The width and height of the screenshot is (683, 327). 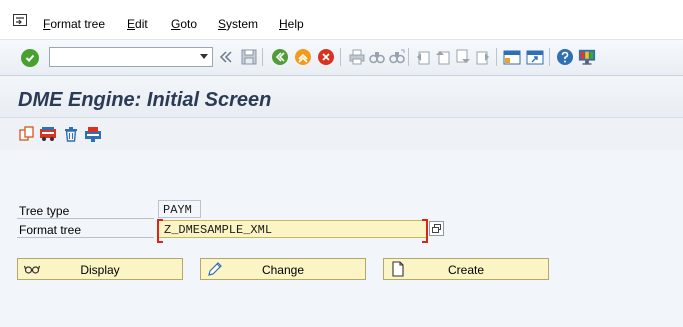 What do you see at coordinates (292, 231) in the screenshot?
I see `format-tree-input: Z_DMESAMPLE_XML` at bounding box center [292, 231].